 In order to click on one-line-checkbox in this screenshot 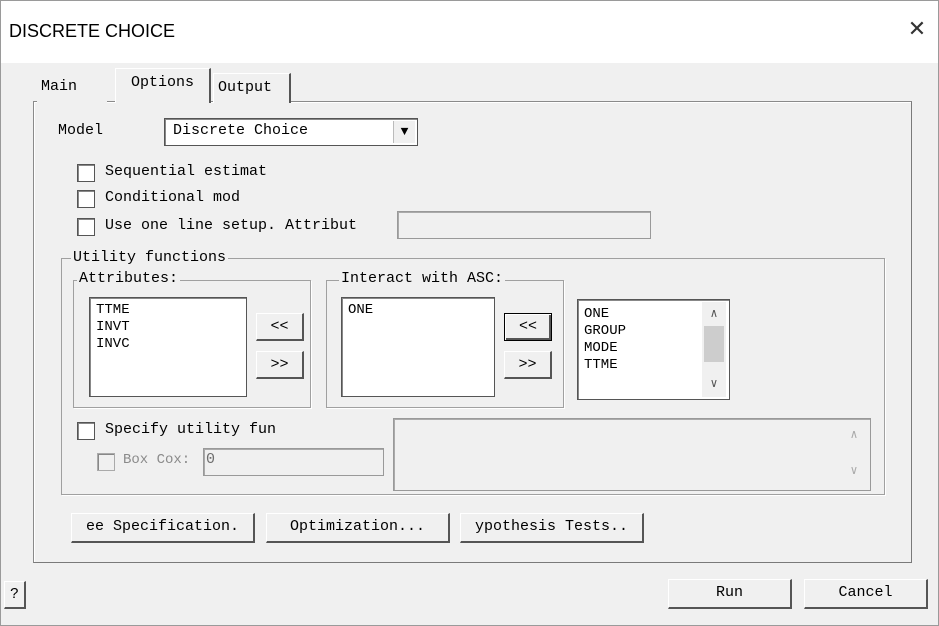, I will do `click(86, 227)`.